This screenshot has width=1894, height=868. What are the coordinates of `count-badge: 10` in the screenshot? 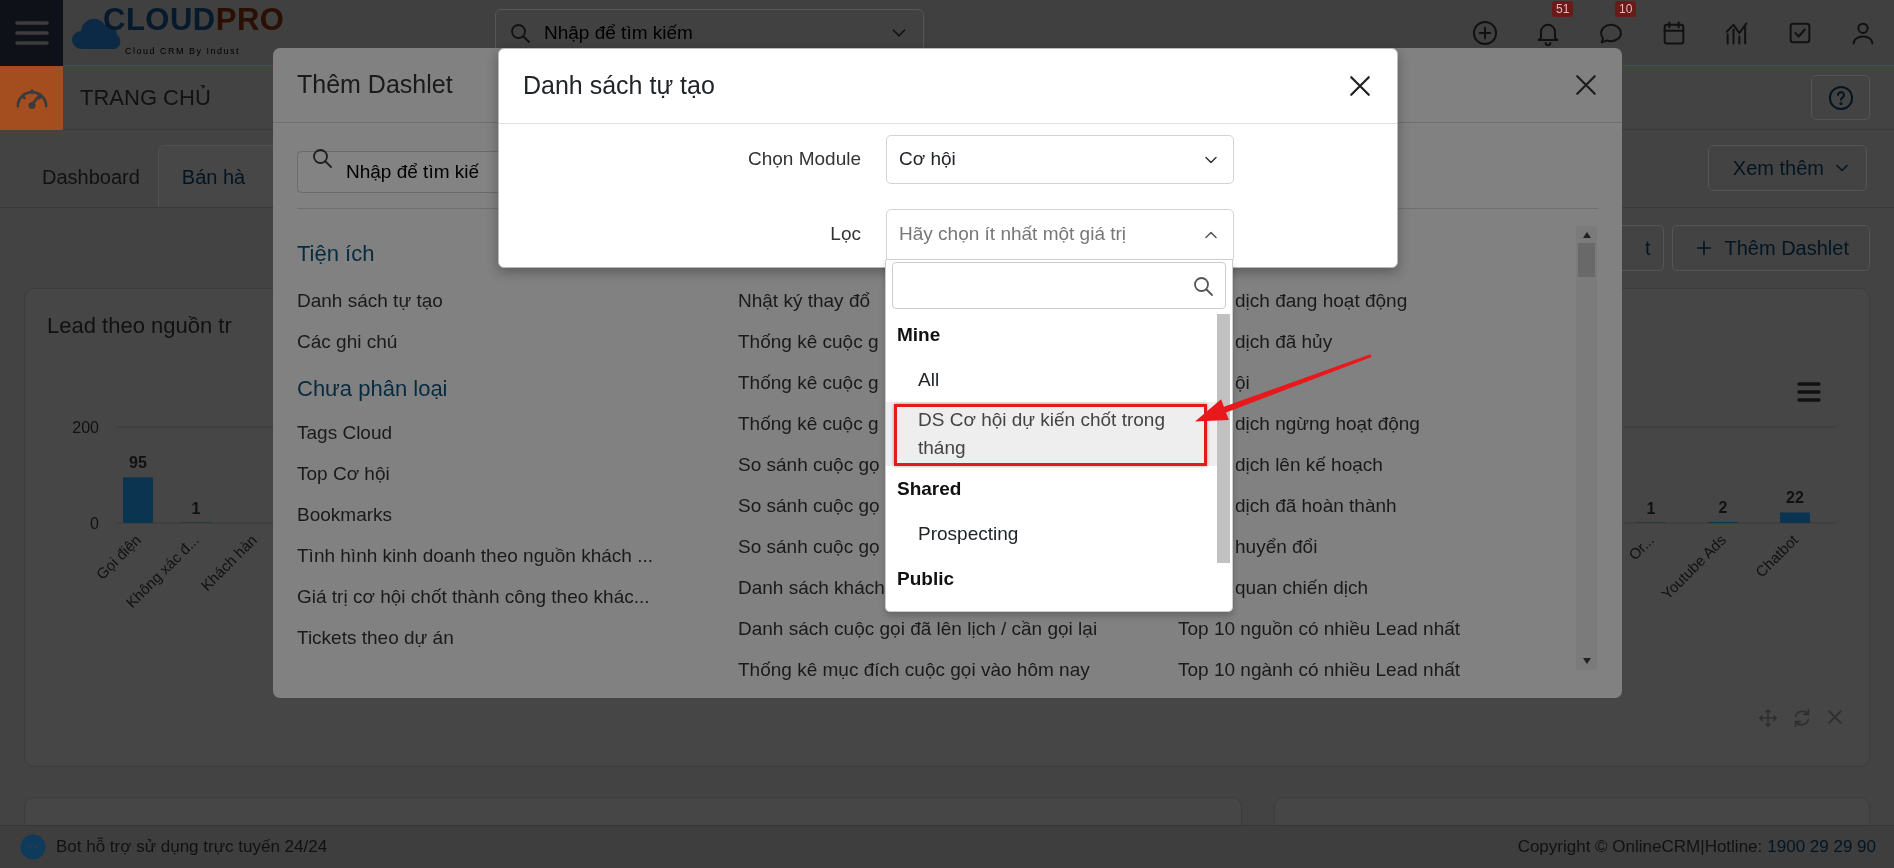 It's located at (1626, 8).